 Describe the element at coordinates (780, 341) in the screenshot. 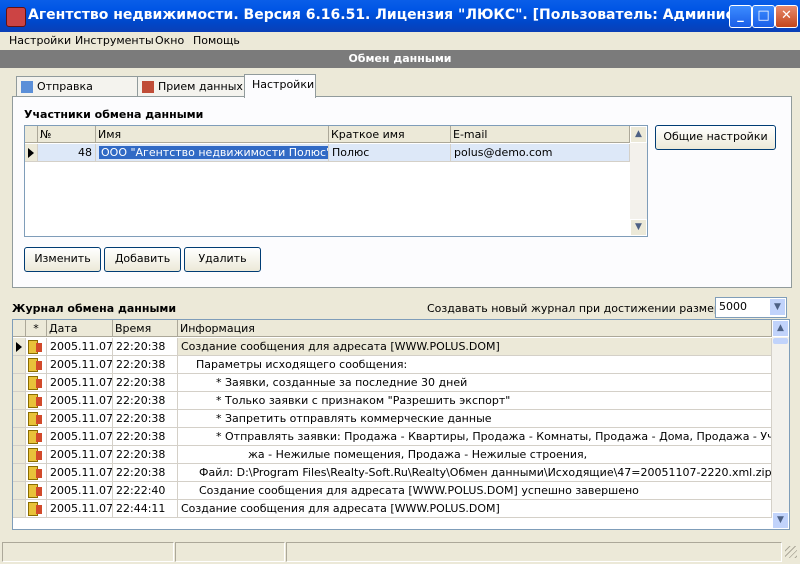

I see `log-scroll-thumb` at that location.